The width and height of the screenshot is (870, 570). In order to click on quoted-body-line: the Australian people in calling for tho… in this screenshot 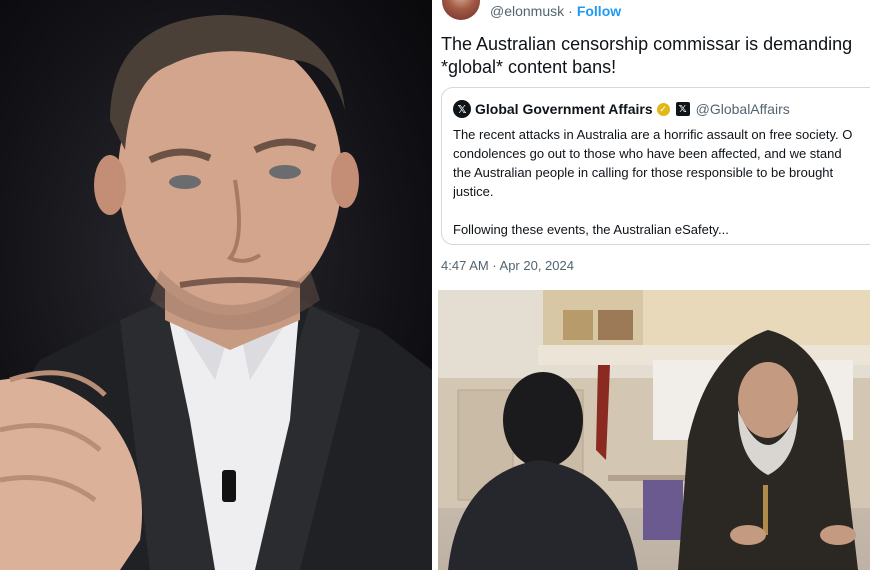, I will do `click(643, 172)`.